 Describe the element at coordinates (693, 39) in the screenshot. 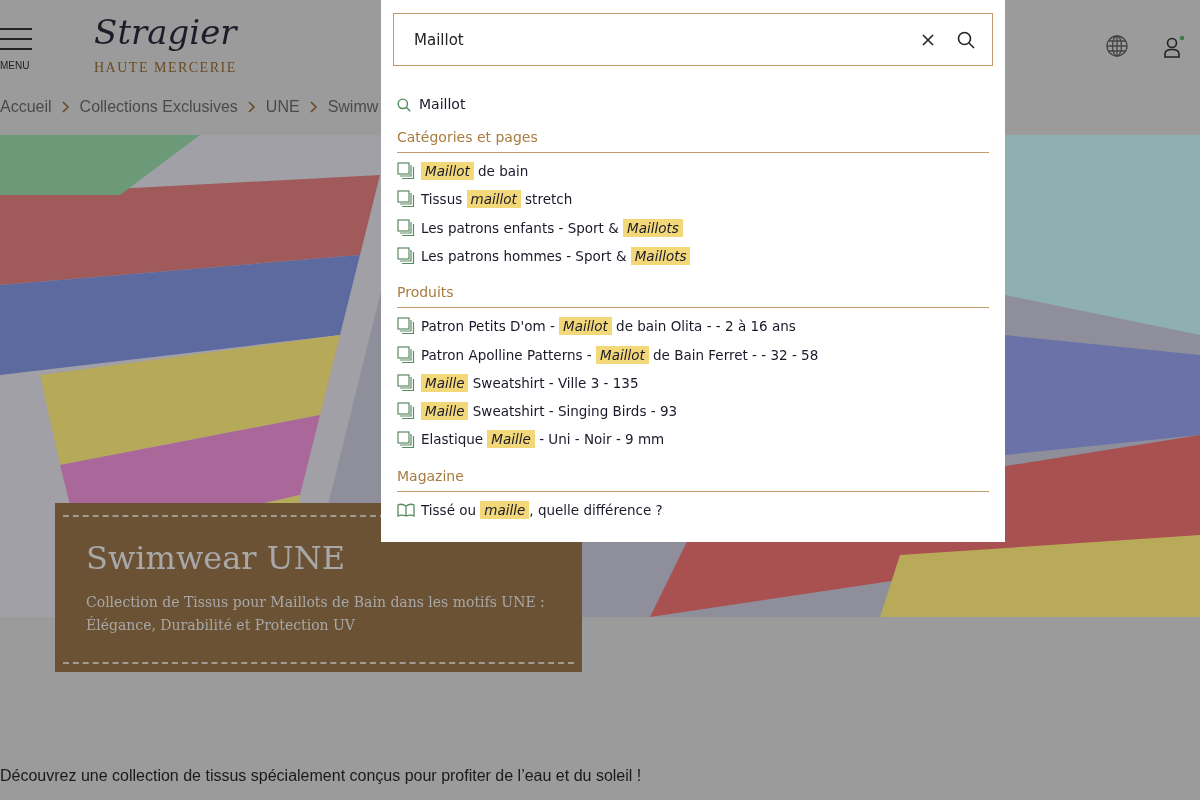

I see `search-field: Maillot` at that location.